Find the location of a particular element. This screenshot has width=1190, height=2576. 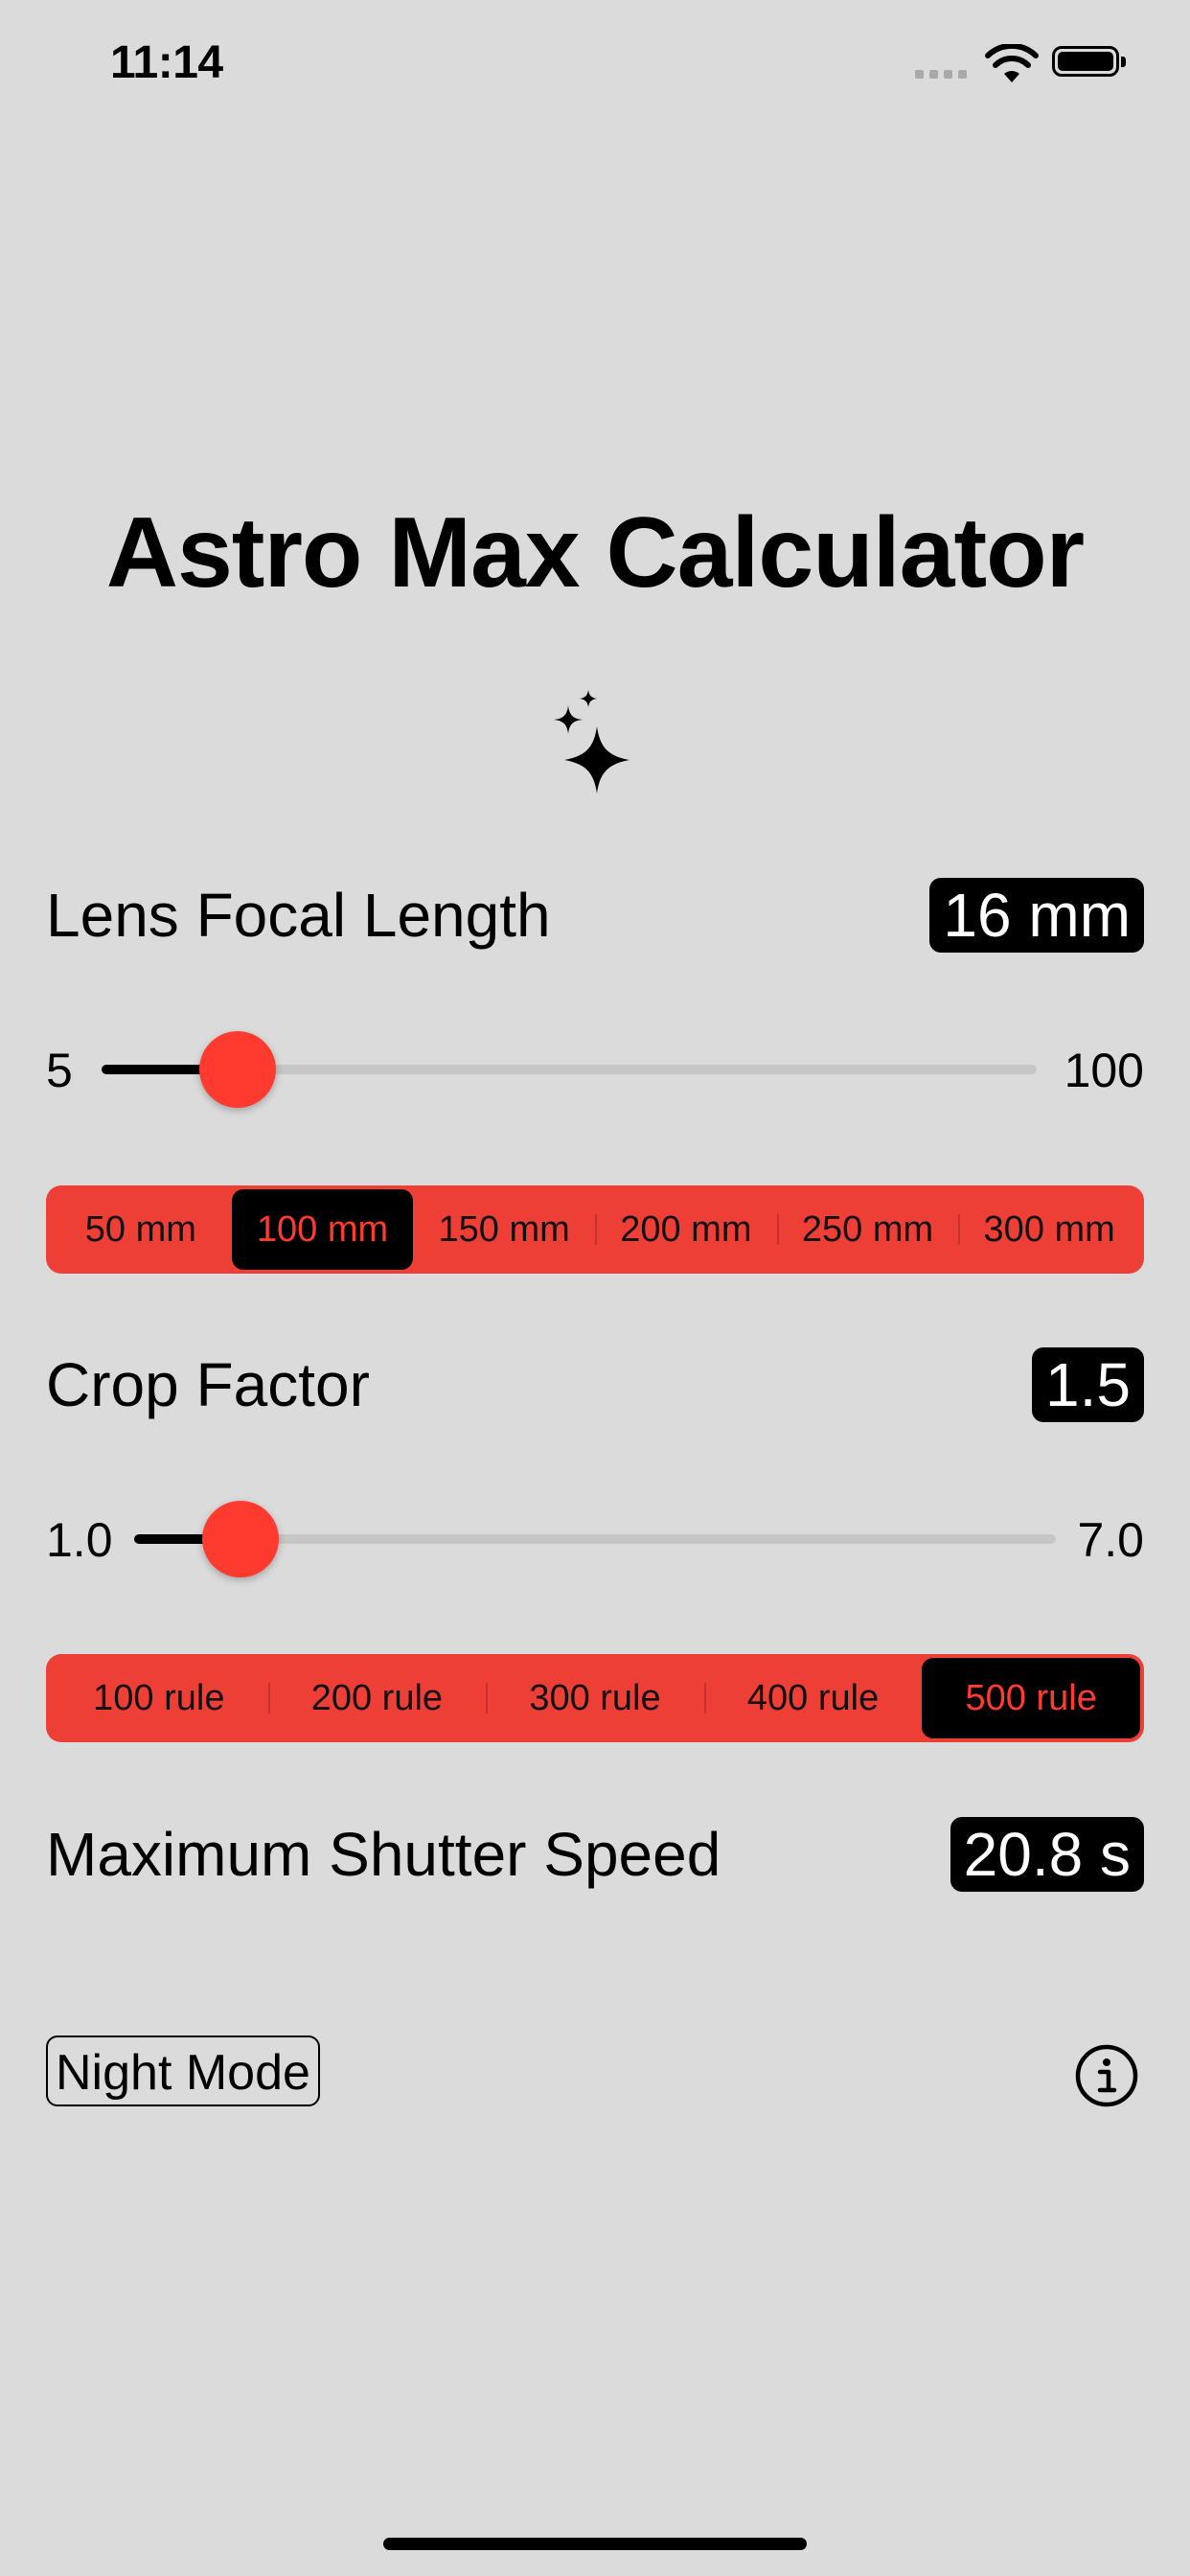

preset-250mm: 250 mm is located at coordinates (868, 1229).